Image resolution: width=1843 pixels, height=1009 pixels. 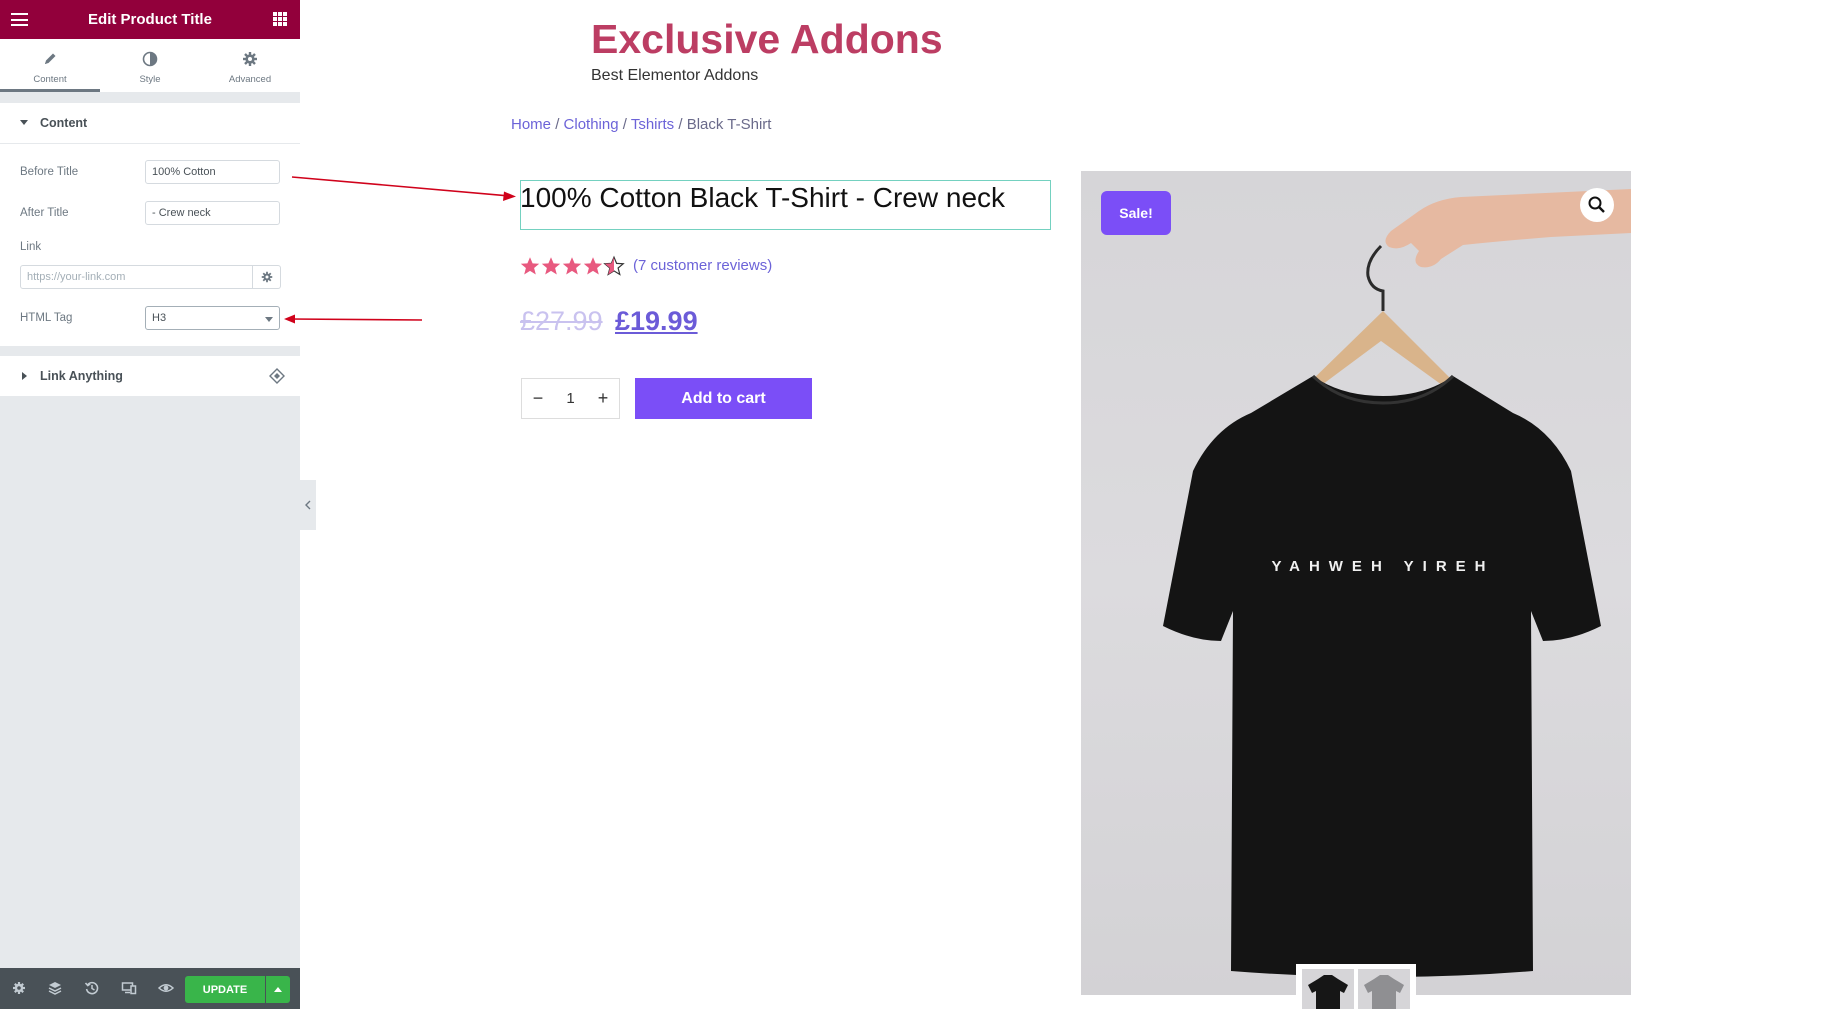 What do you see at coordinates (19, 988) in the screenshot?
I see `settings-gear-icon` at bounding box center [19, 988].